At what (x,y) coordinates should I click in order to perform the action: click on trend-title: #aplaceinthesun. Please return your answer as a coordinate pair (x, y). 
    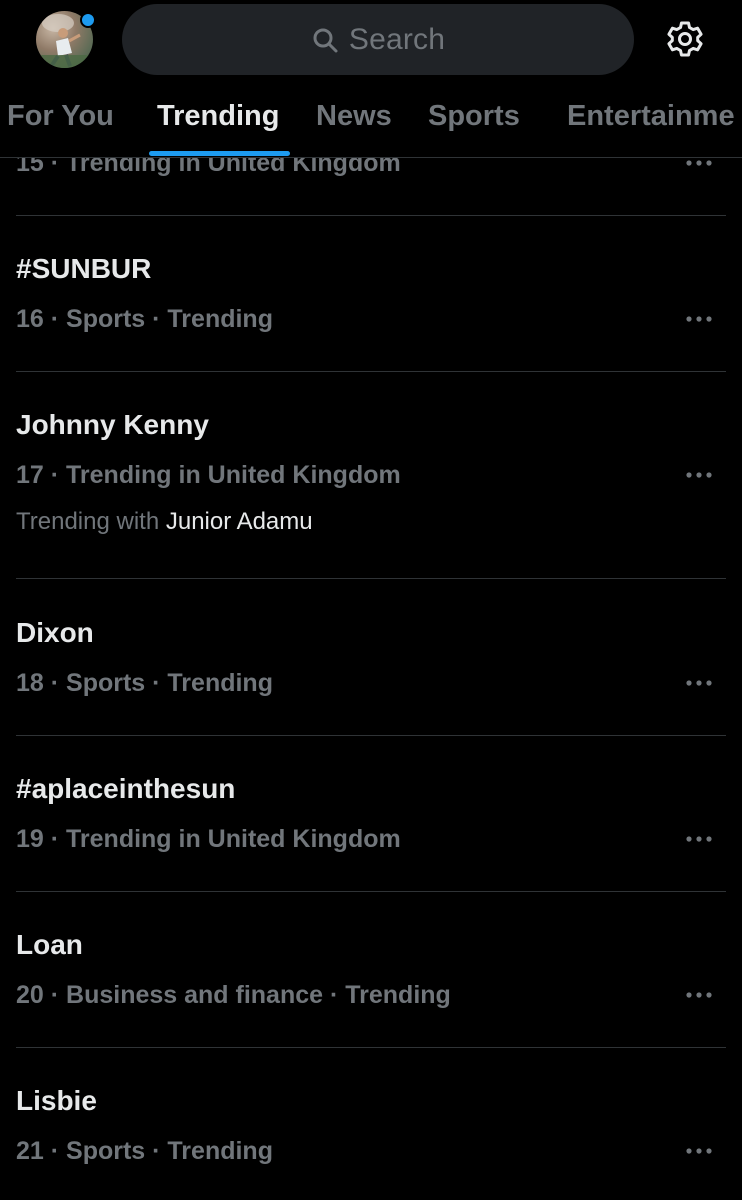
    Looking at the image, I should click on (126, 788).